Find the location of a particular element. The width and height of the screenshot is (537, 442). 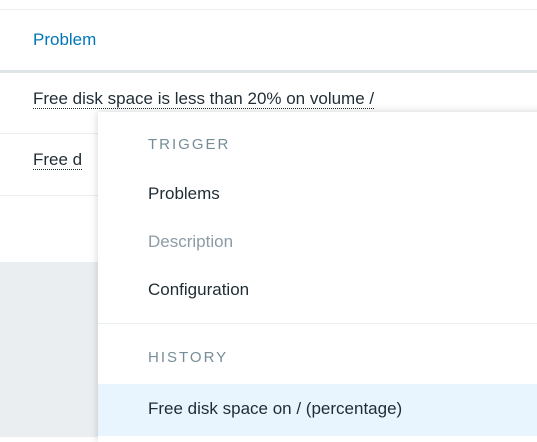

trigger-section-header: TRIGGER is located at coordinates (189, 144).